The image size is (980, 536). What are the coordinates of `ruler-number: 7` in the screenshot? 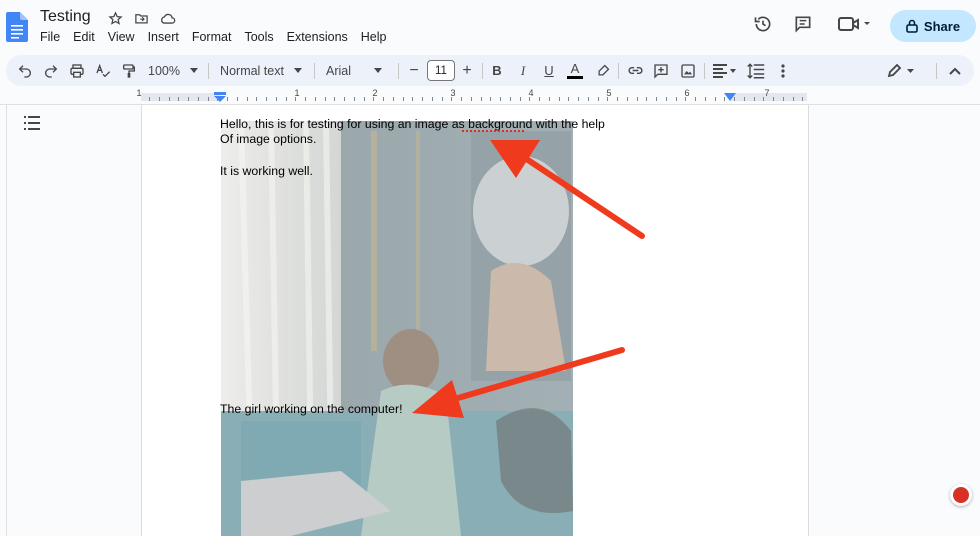 It's located at (767, 93).